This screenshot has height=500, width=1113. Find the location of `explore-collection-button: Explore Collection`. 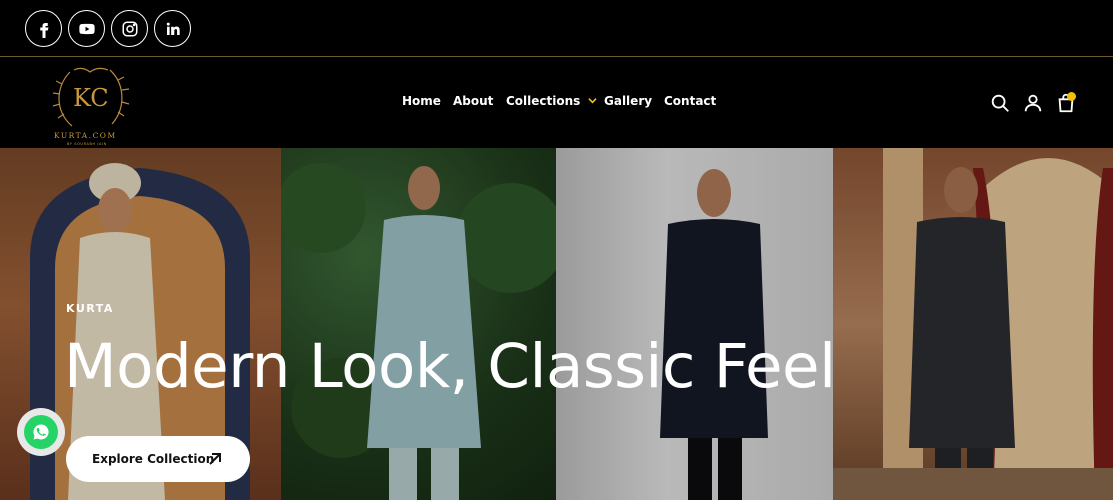

explore-collection-button: Explore Collection is located at coordinates (158, 459).